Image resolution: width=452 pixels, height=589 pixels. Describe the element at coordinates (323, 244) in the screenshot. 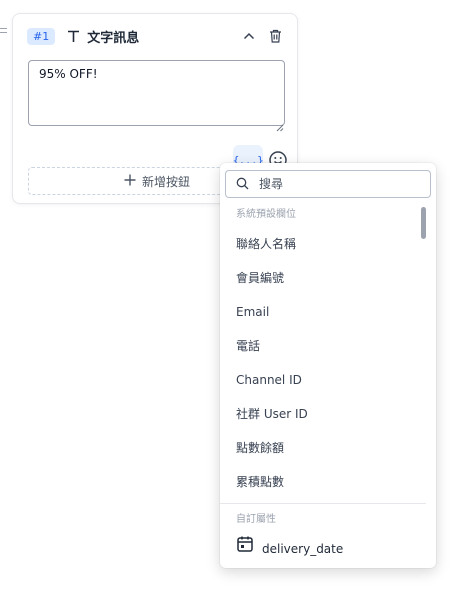

I see `list-item: 聯絡人名稱` at that location.